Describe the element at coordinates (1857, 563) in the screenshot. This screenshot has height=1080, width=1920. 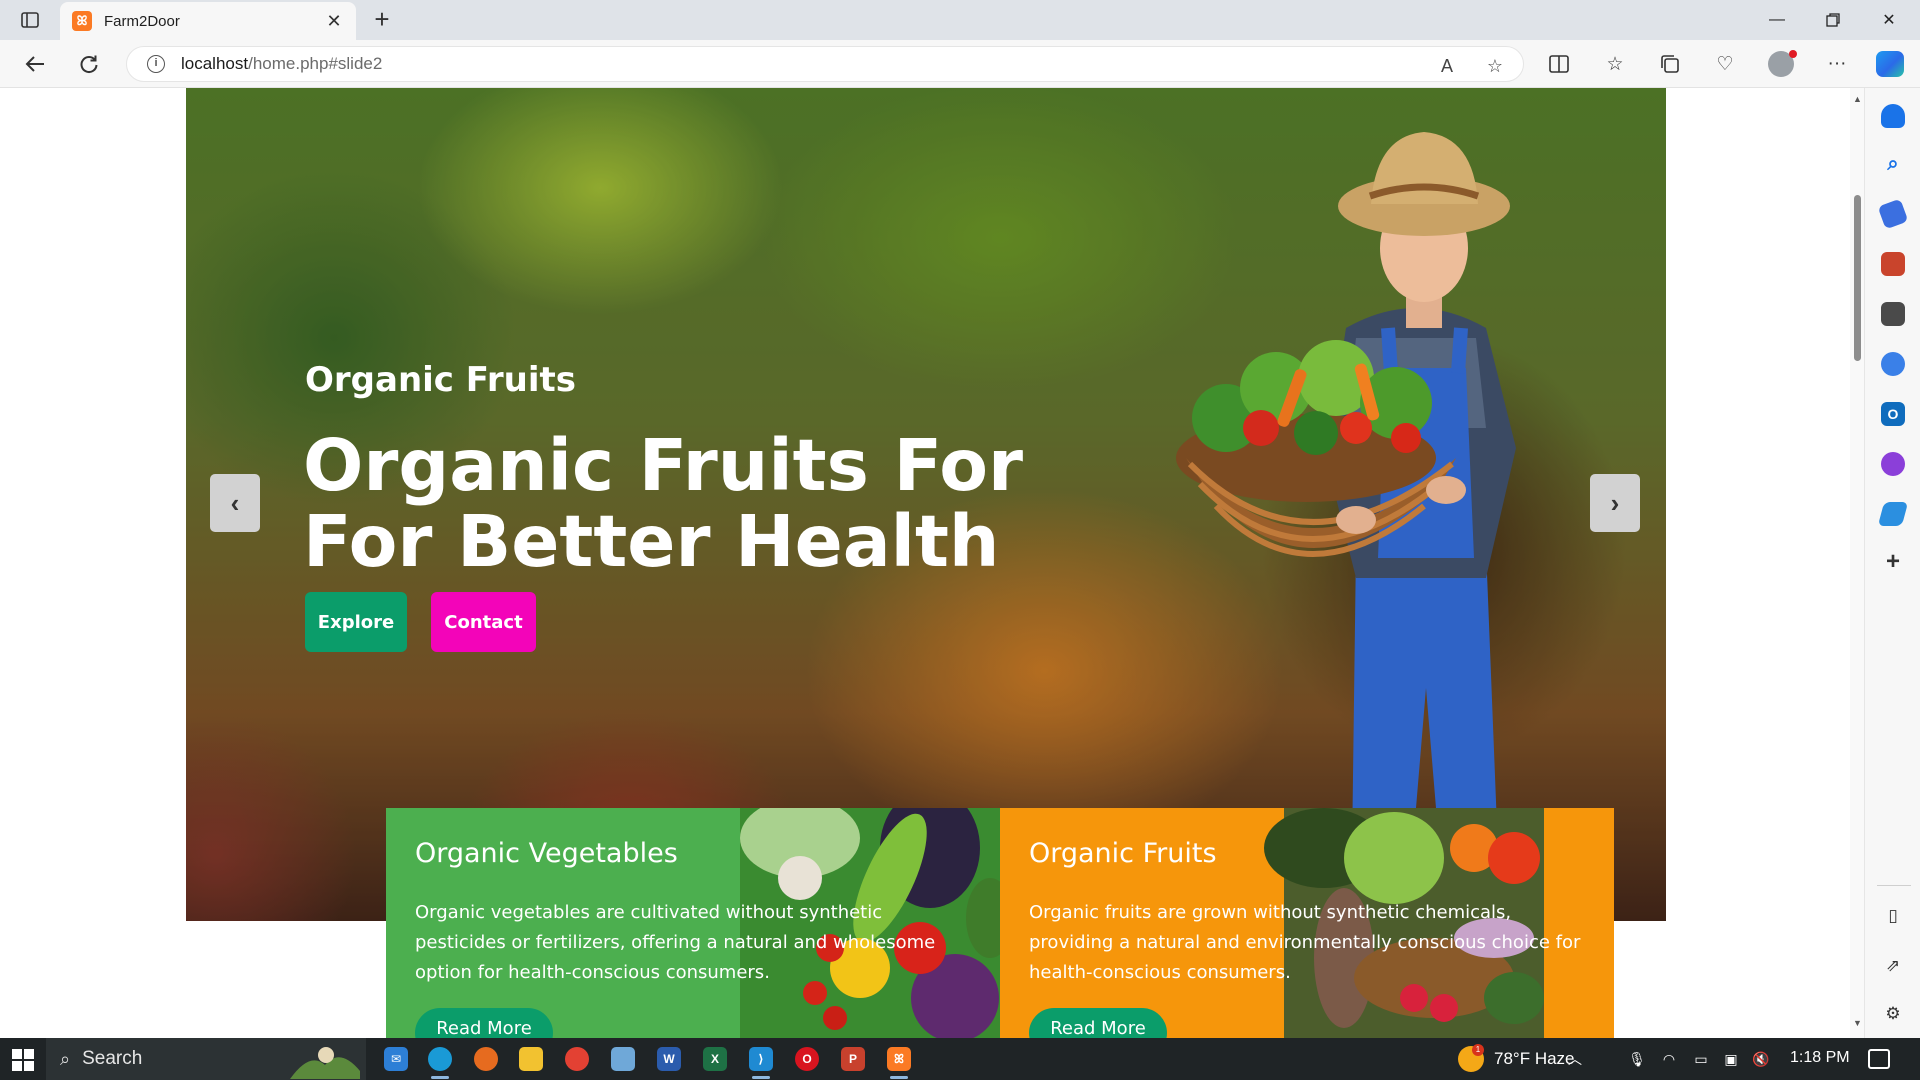
I see `page-scrollbar: ▲ ▼` at that location.